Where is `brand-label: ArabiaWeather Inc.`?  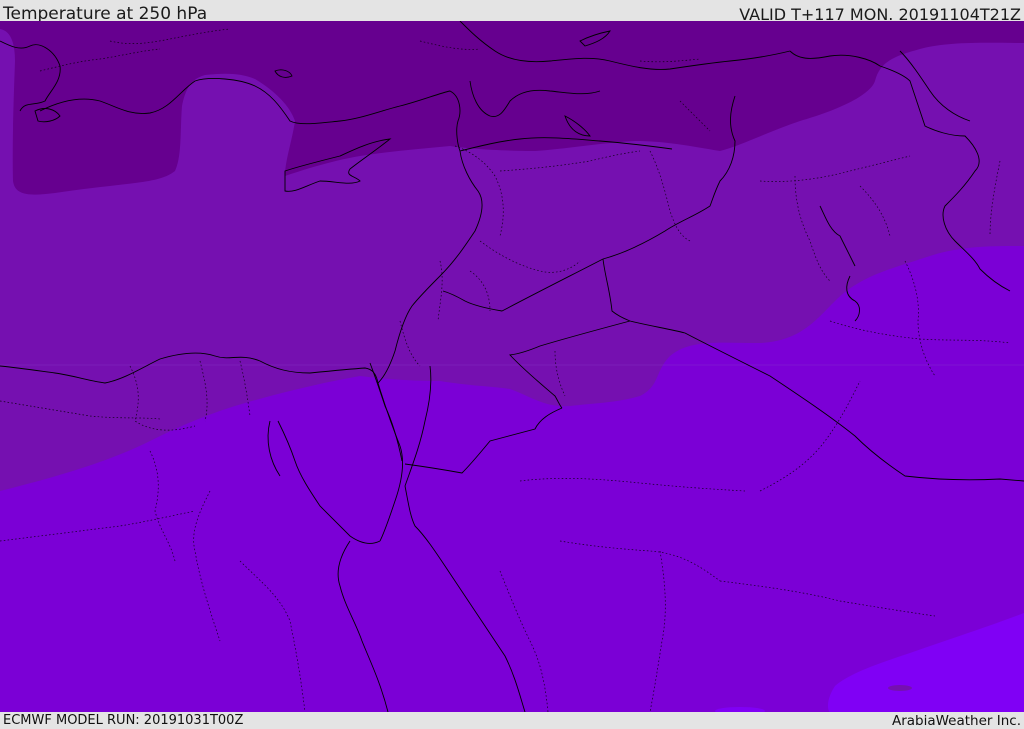
brand-label: ArabiaWeather Inc. is located at coordinates (956, 721).